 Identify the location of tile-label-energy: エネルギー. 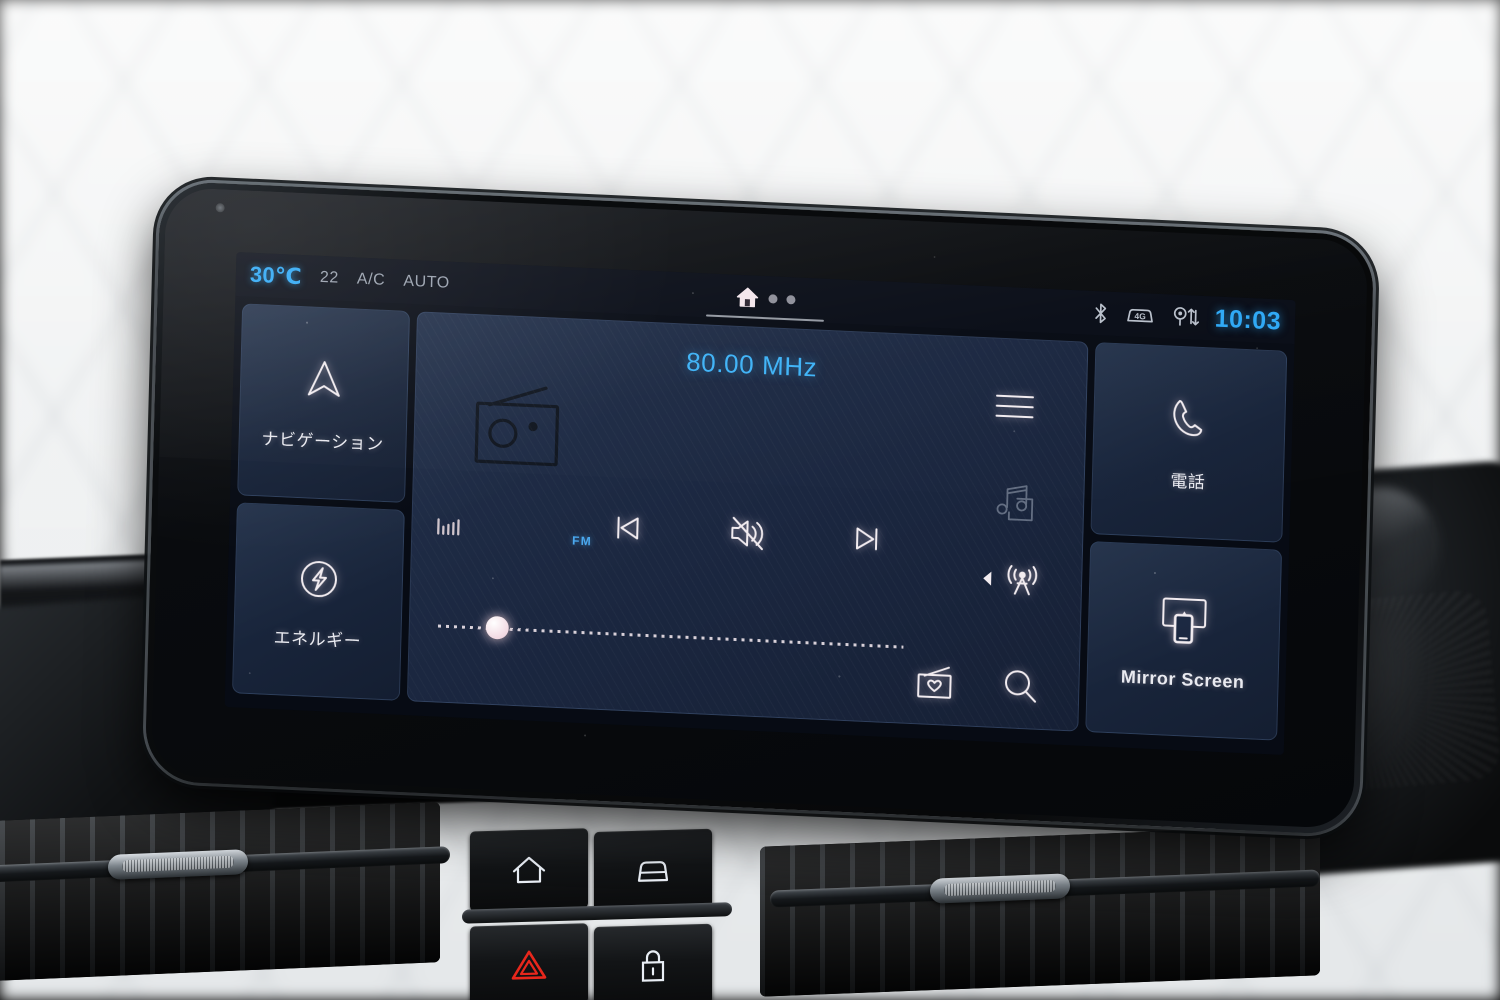
(317, 639).